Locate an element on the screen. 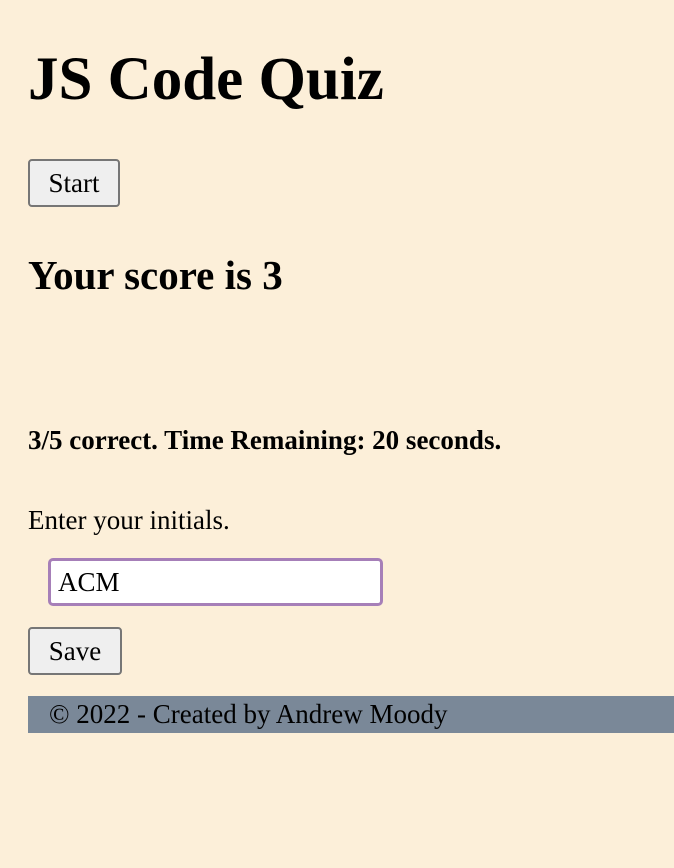 Image resolution: width=674 pixels, height=868 pixels. initials-prompt: Enter your initials. is located at coordinates (129, 520).